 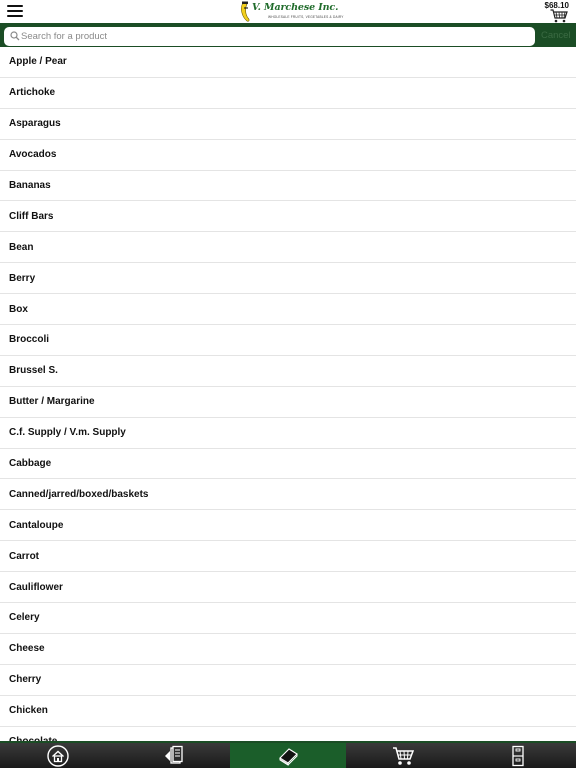 I want to click on bottom-tab-bar, so click(x=288, y=754).